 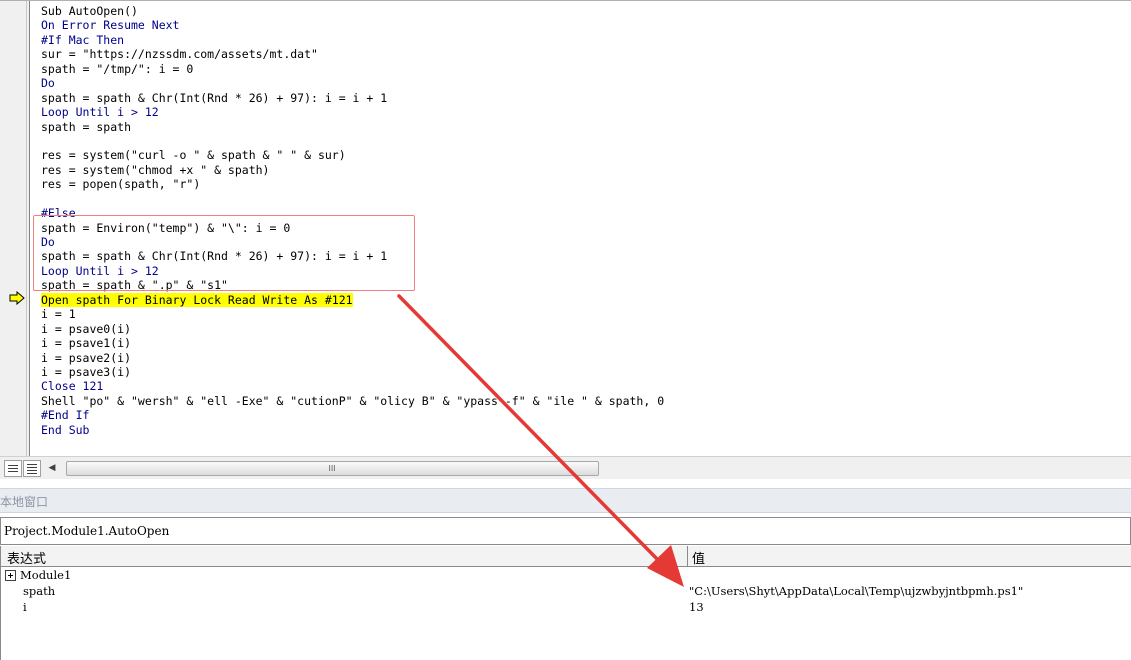 I want to click on code-line-text: i = psave1(i), so click(x=86, y=343).